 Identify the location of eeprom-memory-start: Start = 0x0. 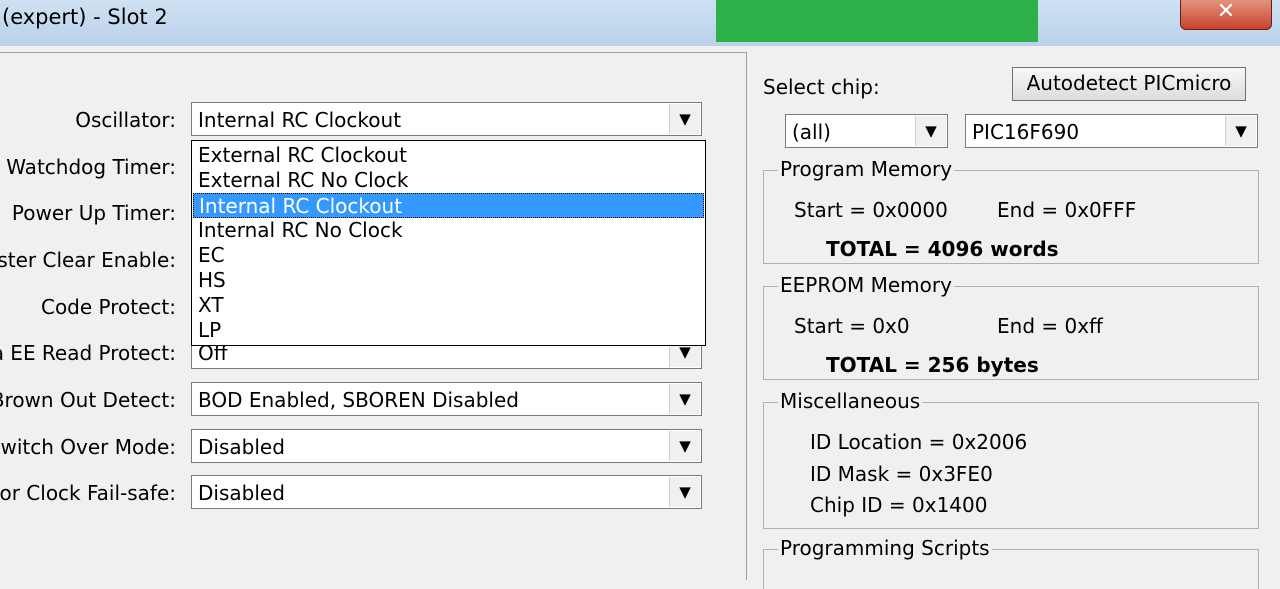
(852, 326).